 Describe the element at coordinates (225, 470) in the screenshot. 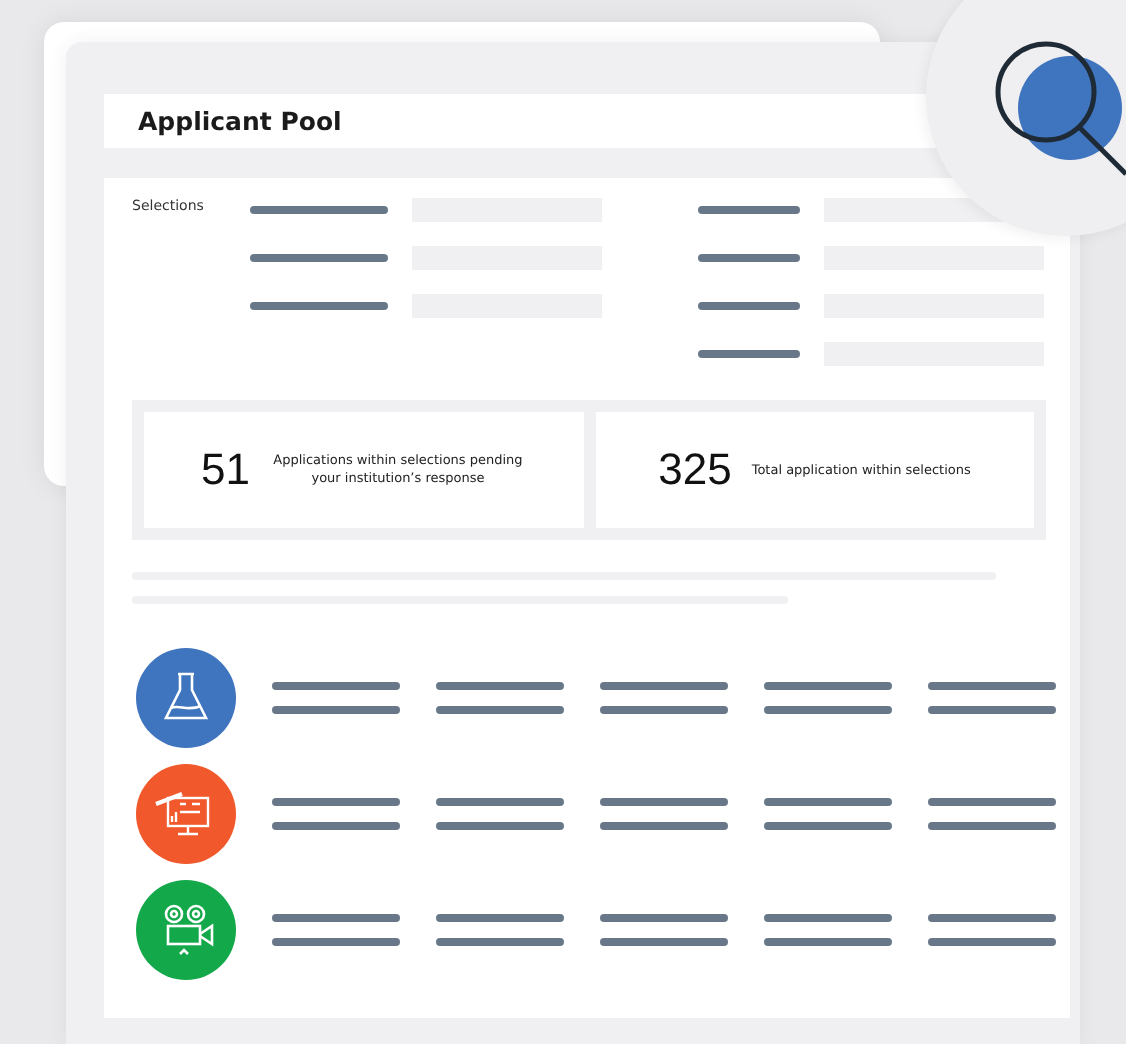

I see `stat-number: 51` at that location.